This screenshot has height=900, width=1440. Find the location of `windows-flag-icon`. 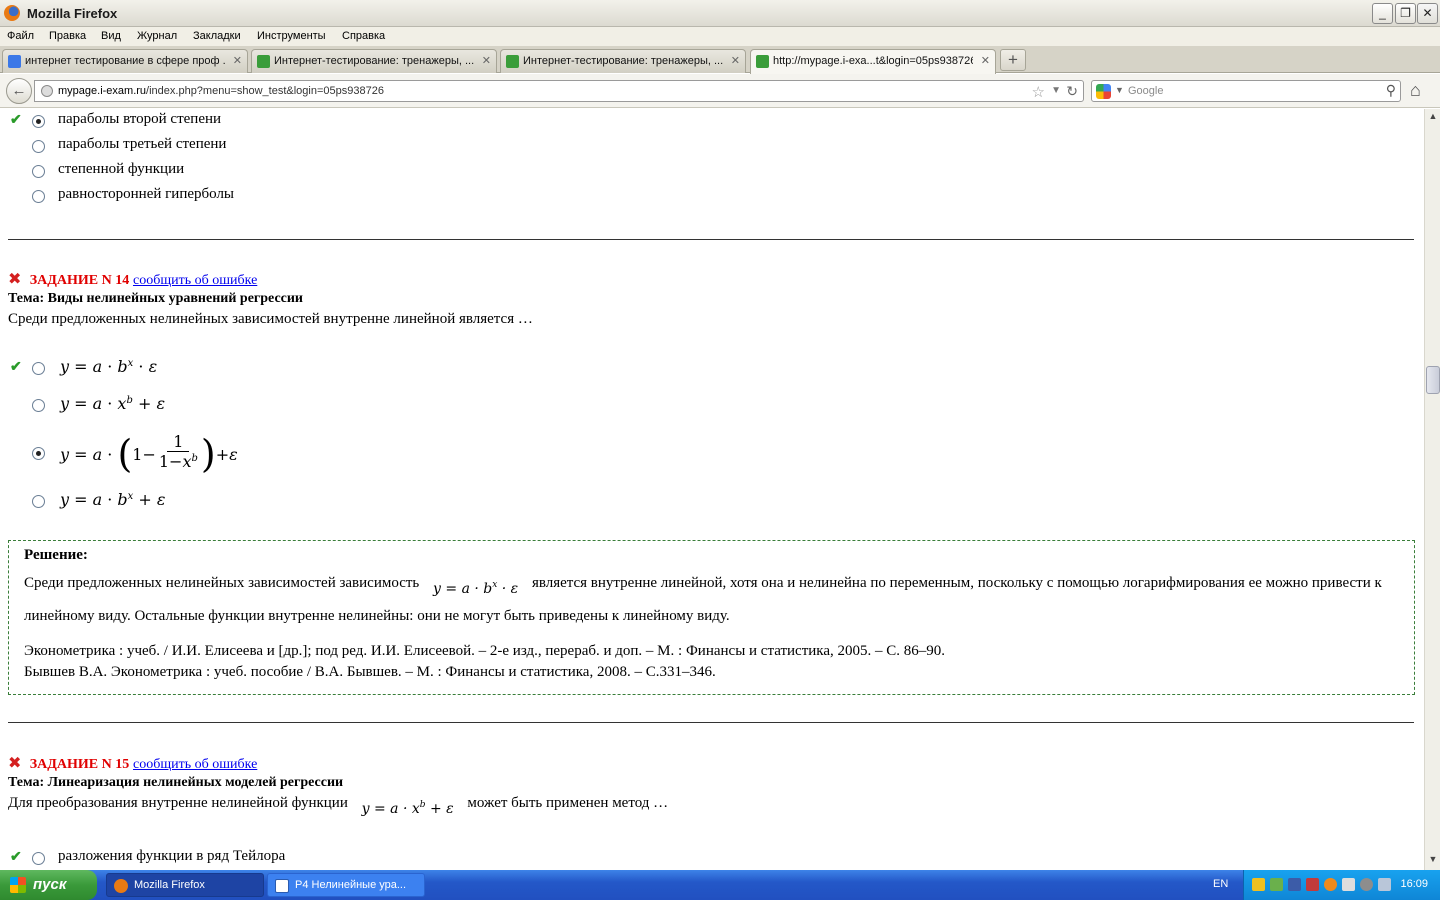

windows-flag-icon is located at coordinates (18, 885).